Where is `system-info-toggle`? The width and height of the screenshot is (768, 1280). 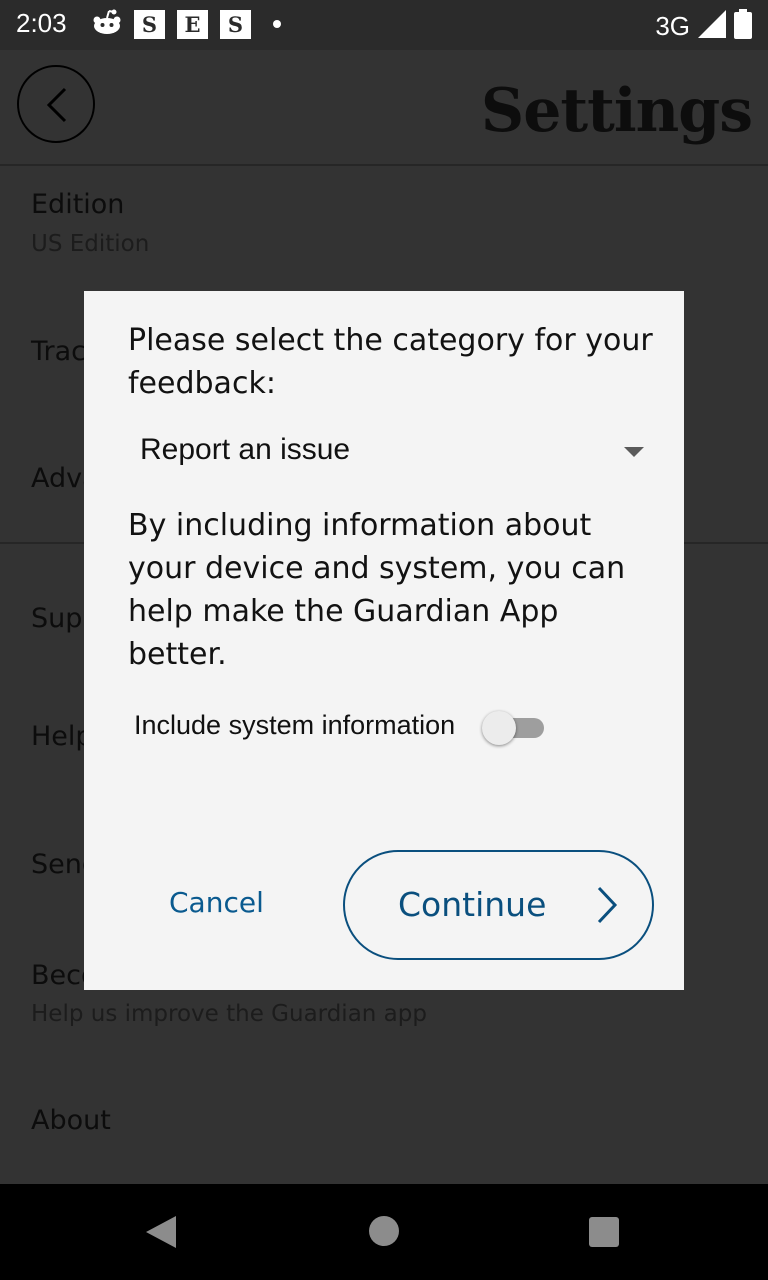
system-info-toggle is located at coordinates (514, 728).